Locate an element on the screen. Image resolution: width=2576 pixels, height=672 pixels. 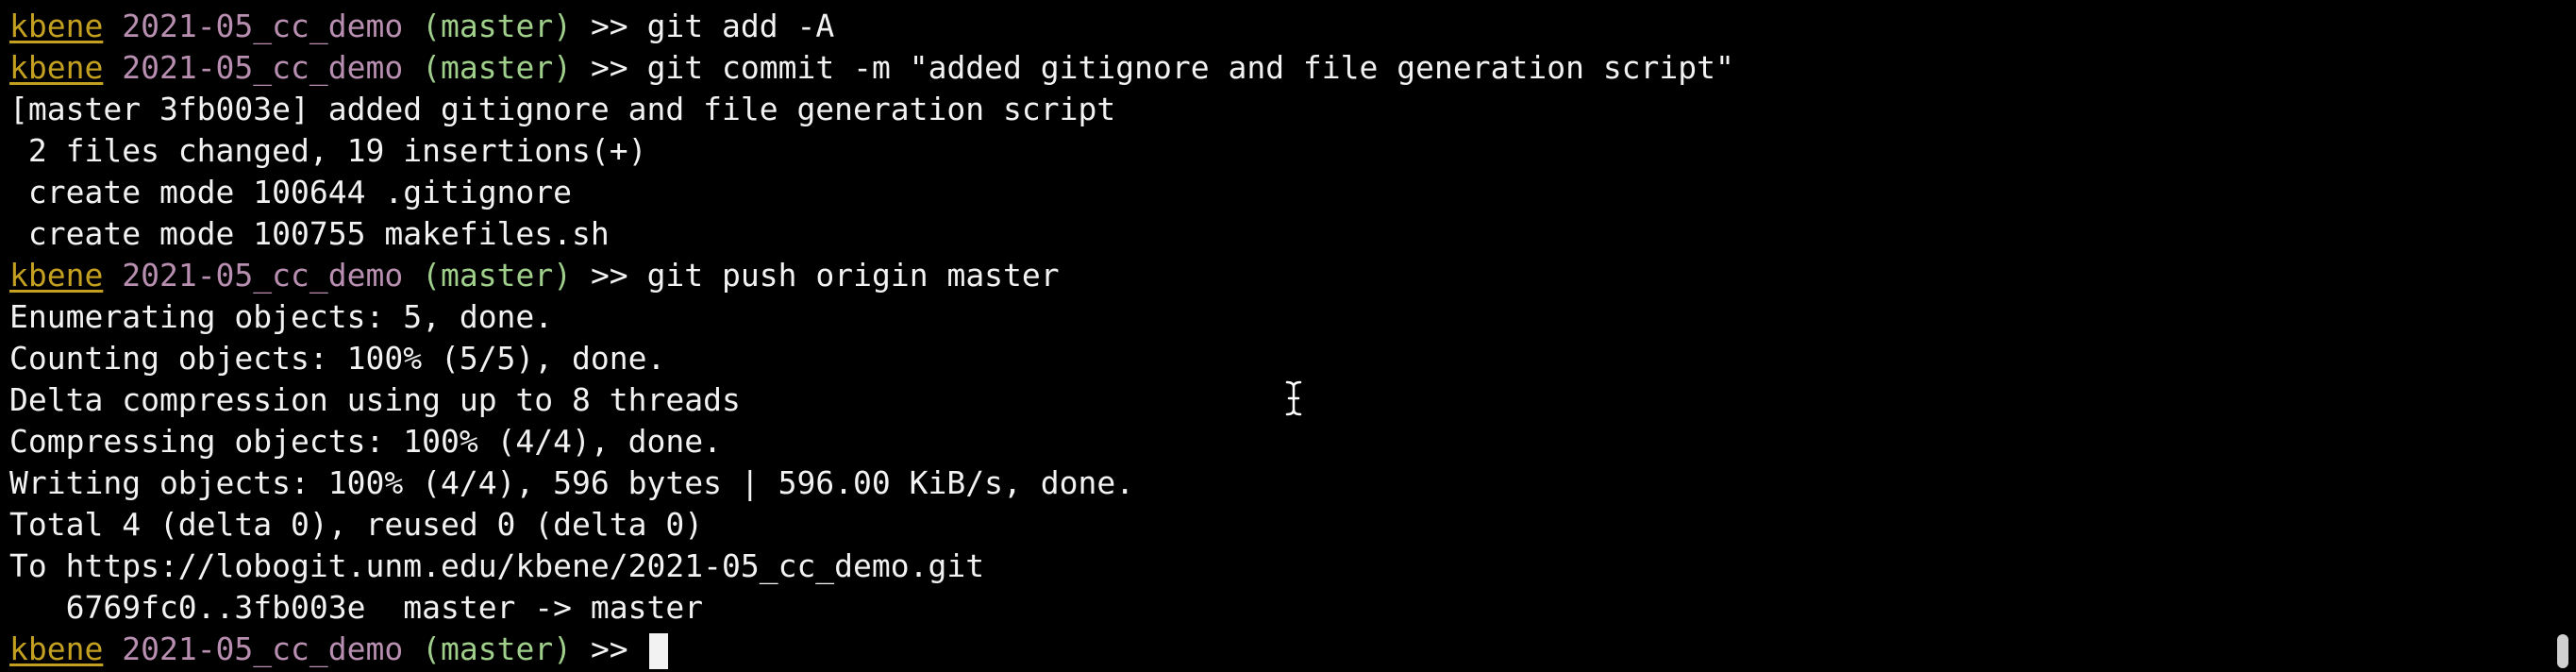
vertical-scrollbar is located at coordinates (2561, 336).